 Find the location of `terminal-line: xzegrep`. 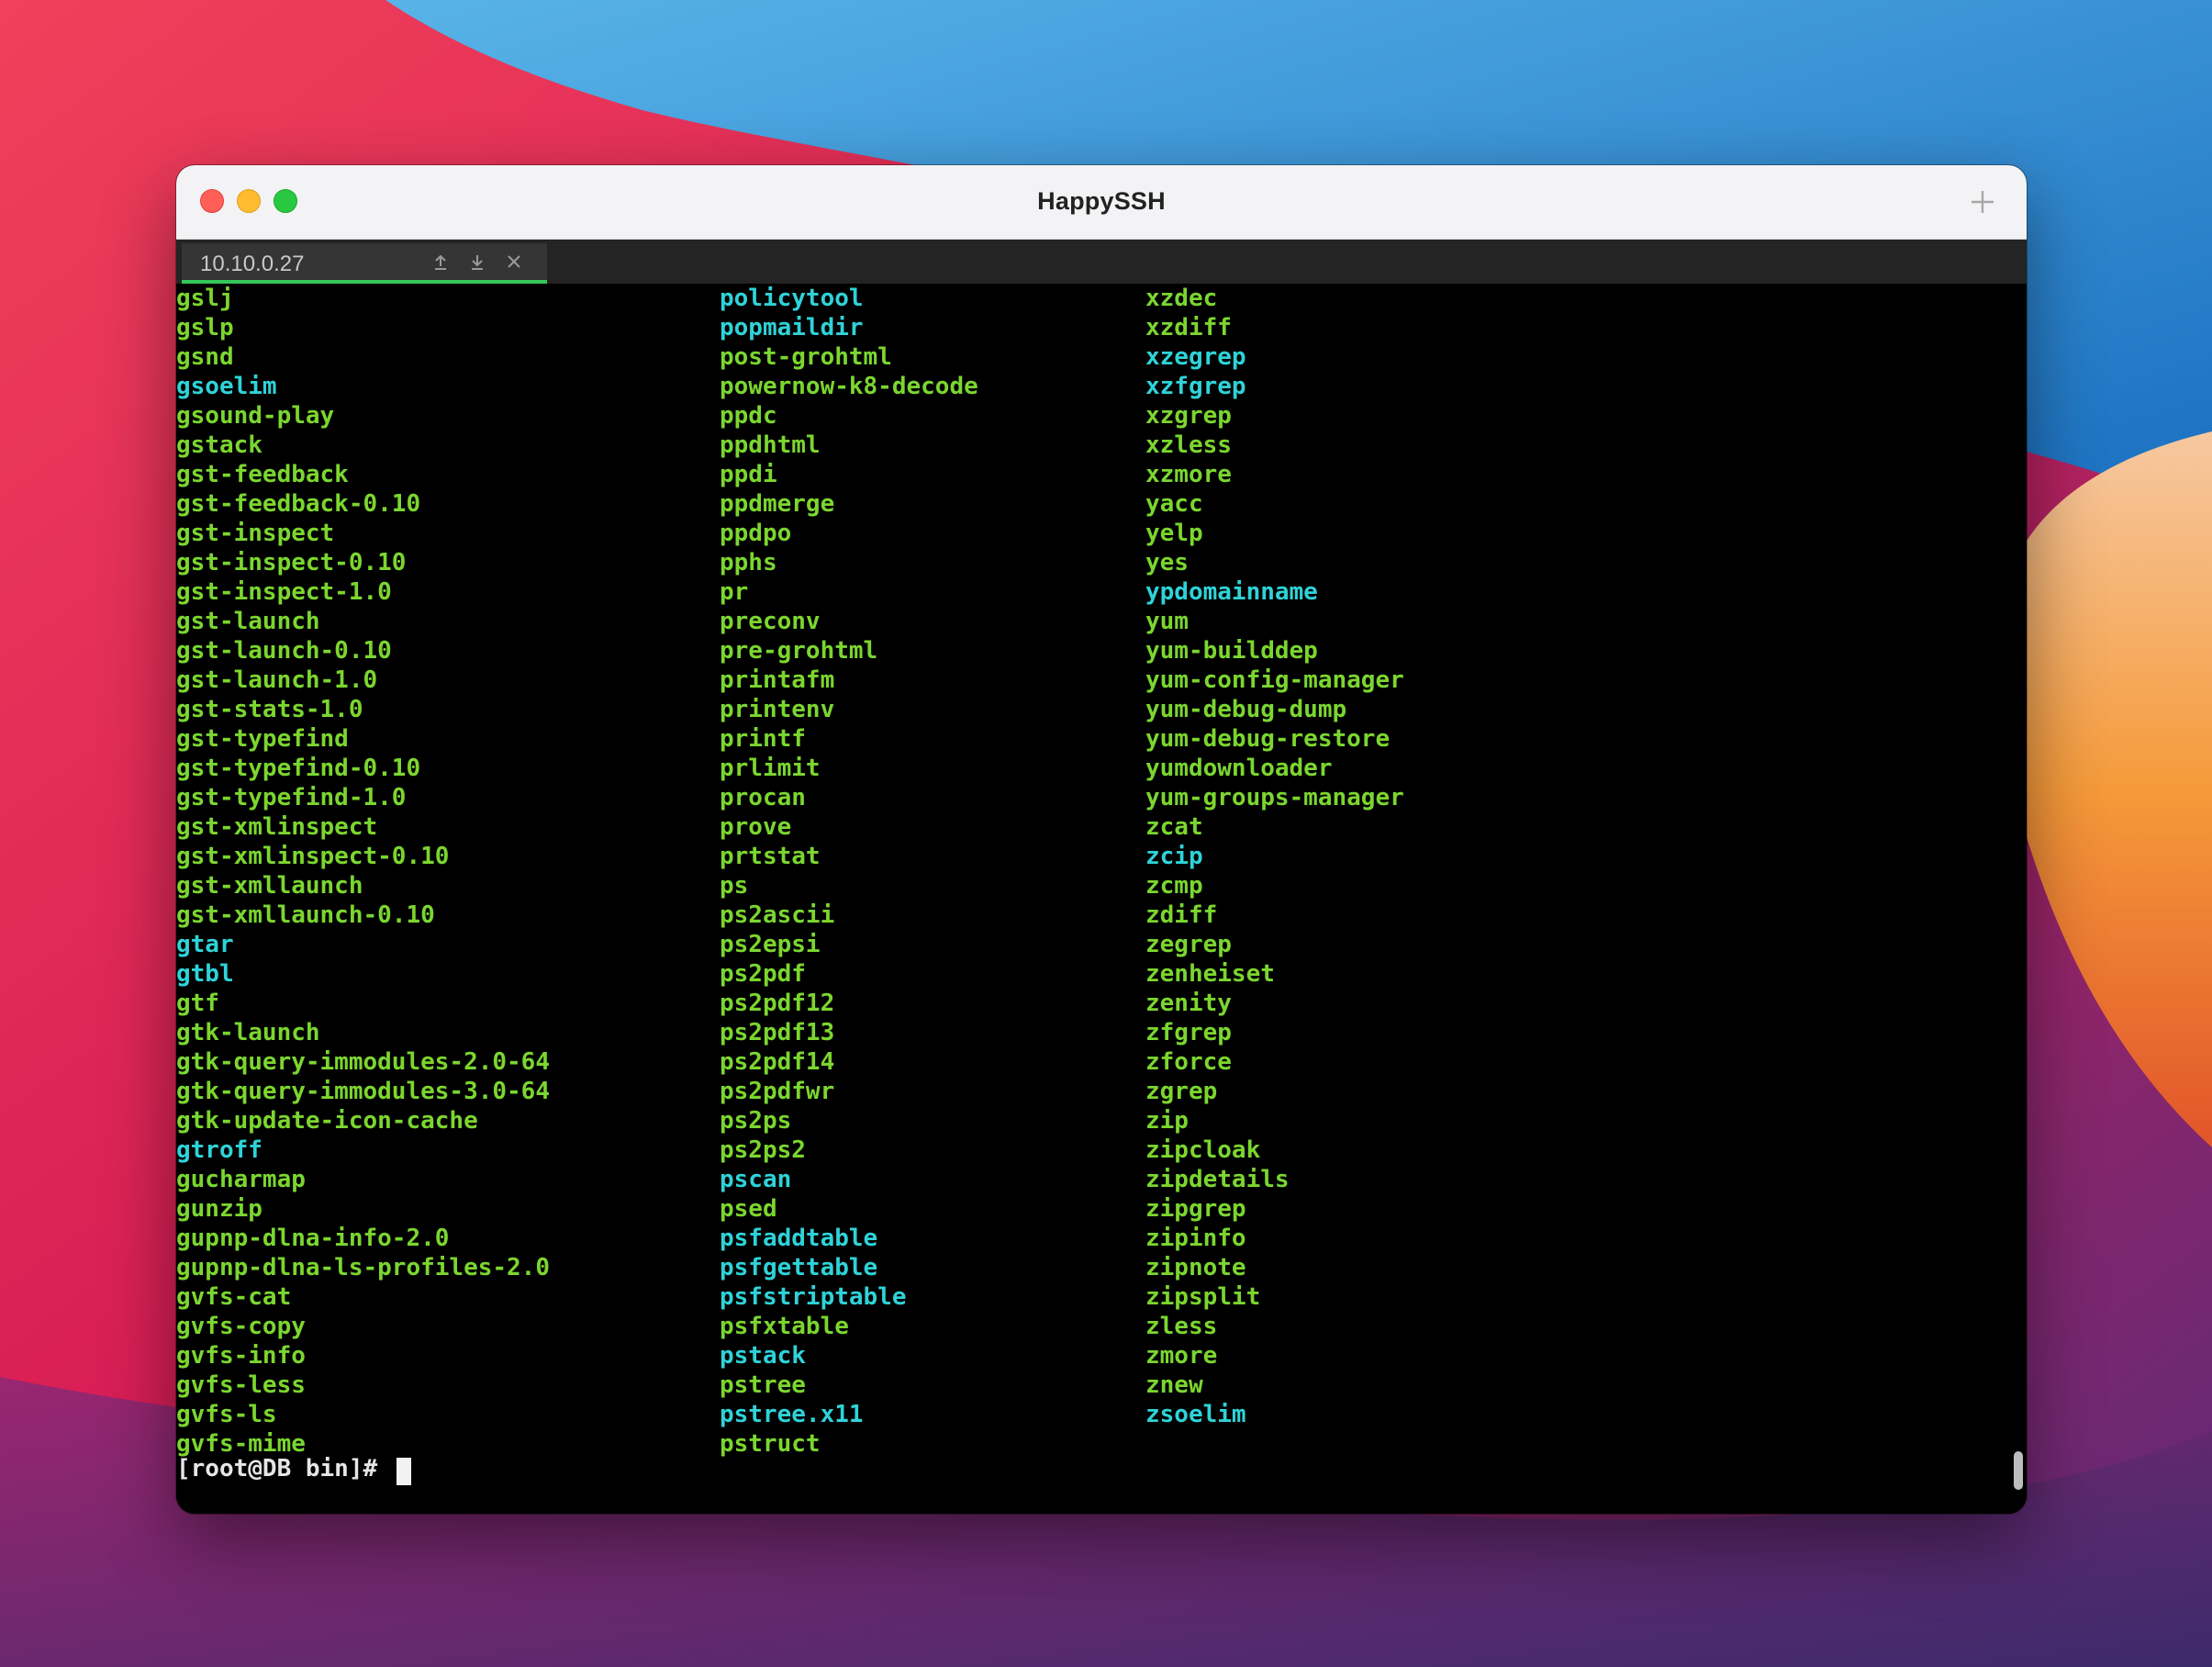

terminal-line: xzegrep is located at coordinates (1195, 357).